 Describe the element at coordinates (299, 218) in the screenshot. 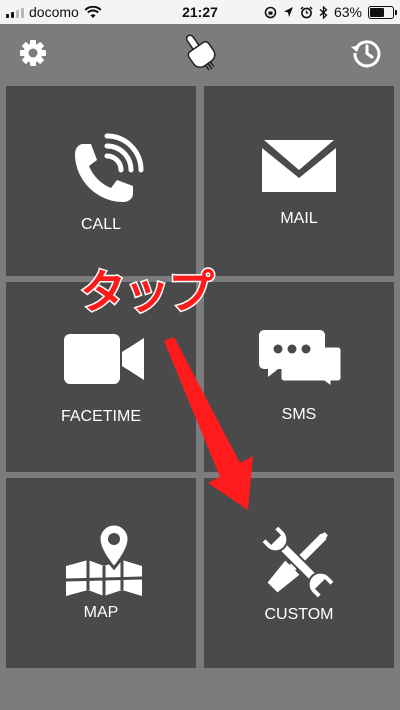

I see `mail-label: MAIL` at that location.